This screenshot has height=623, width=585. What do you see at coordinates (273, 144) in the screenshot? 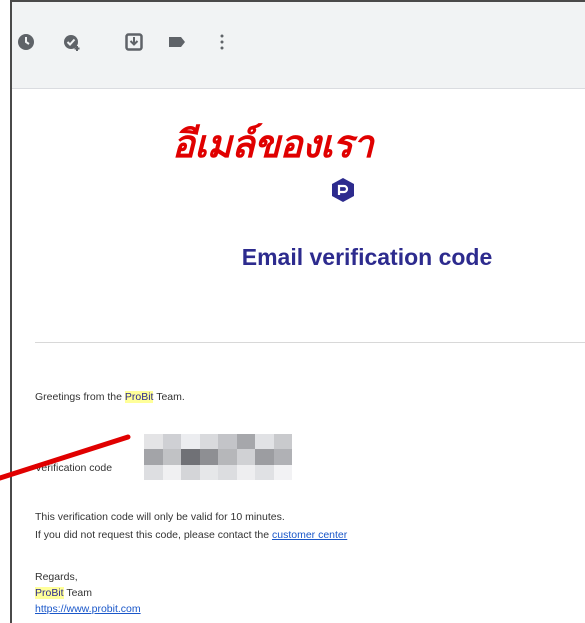
I see `annotation-caption: อีเมล์ของเรา` at bounding box center [273, 144].